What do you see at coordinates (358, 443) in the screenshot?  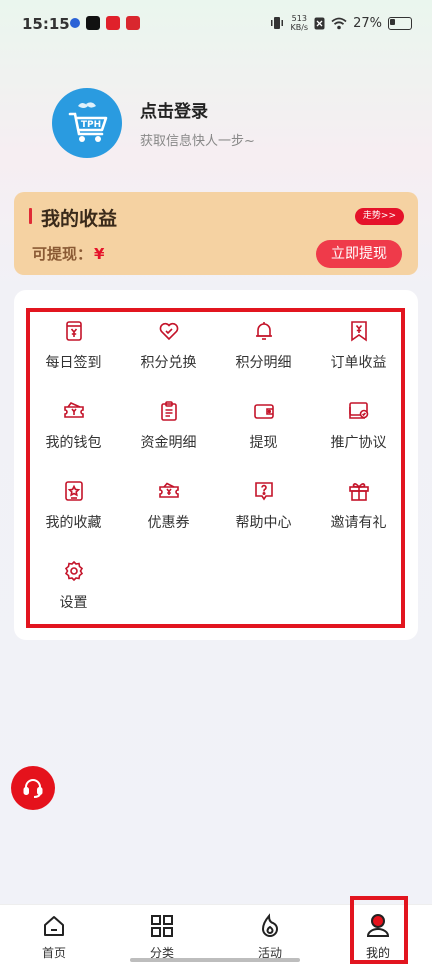 I see `menu-item-label: 推广协议` at bounding box center [358, 443].